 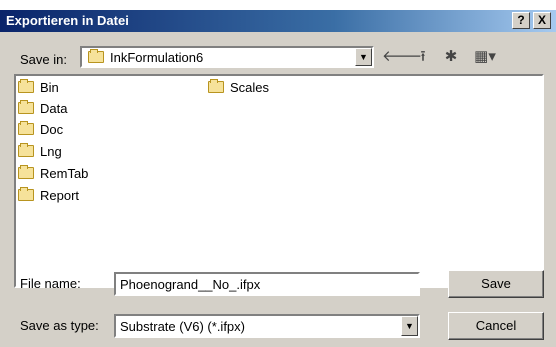 I want to click on save-as-type-dropdown: Substrate (V6) (*.ifpx) ▼, so click(x=267, y=326).